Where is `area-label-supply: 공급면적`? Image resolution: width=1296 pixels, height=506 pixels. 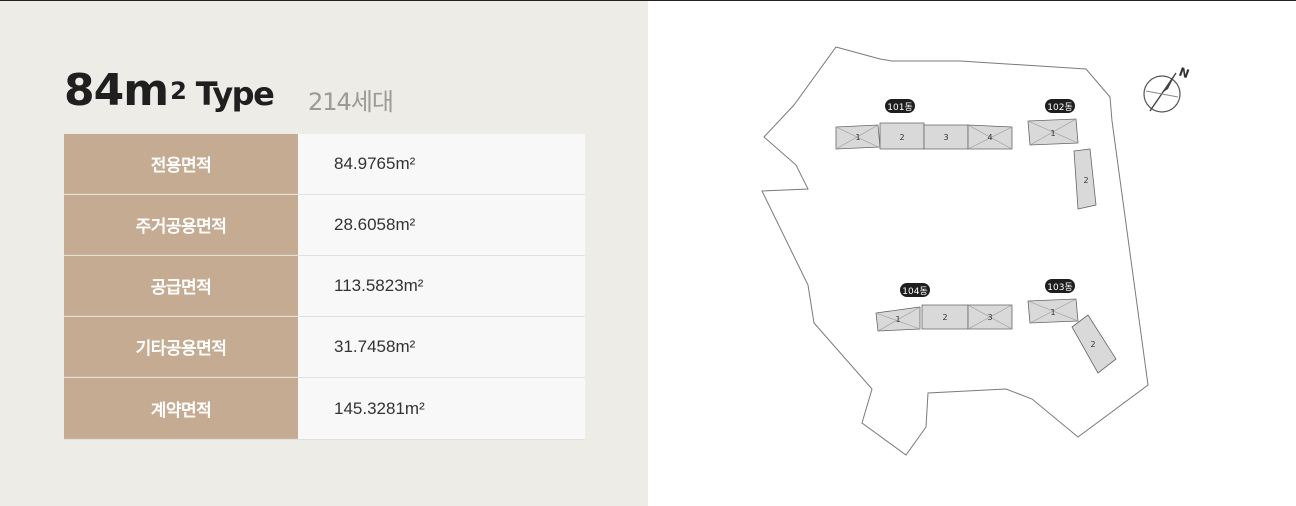 area-label-supply: 공급면적 is located at coordinates (181, 286).